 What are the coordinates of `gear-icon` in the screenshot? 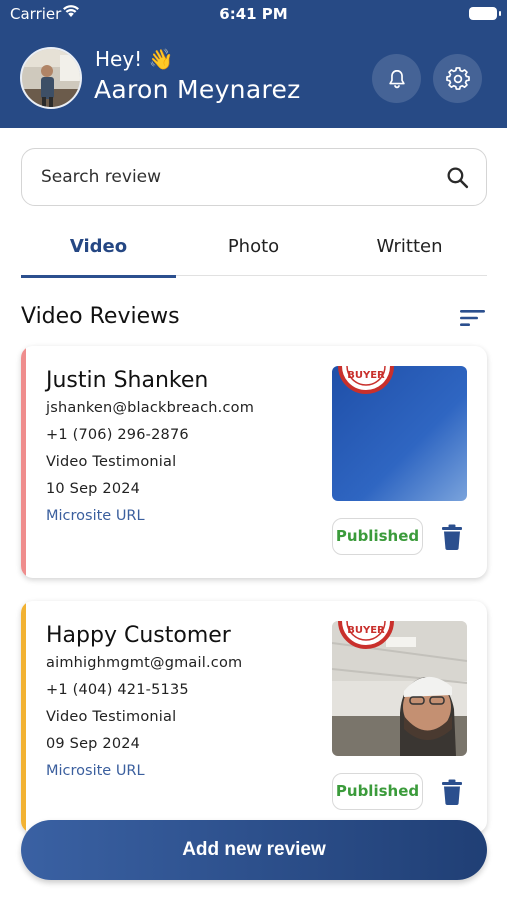 It's located at (457, 78).